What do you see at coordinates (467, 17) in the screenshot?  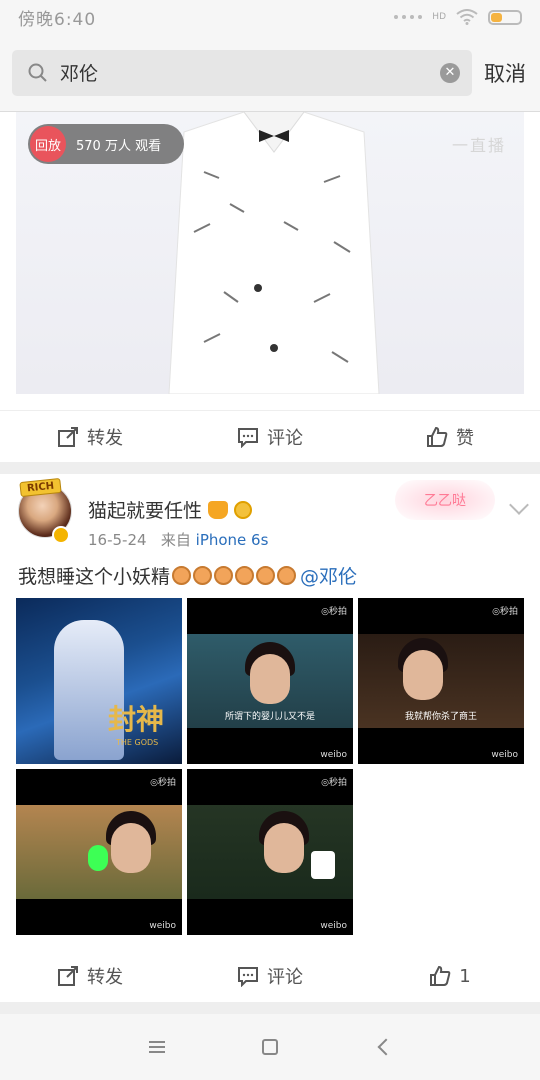 I see `wifi-icon` at bounding box center [467, 17].